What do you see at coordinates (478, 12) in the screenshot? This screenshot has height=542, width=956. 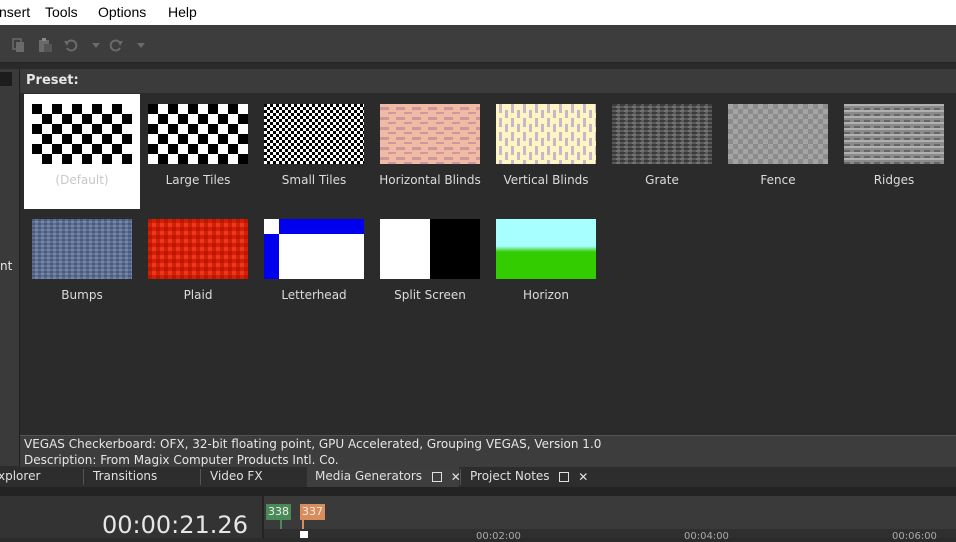 I see `menu-bar: nsert Tools Options Help` at bounding box center [478, 12].